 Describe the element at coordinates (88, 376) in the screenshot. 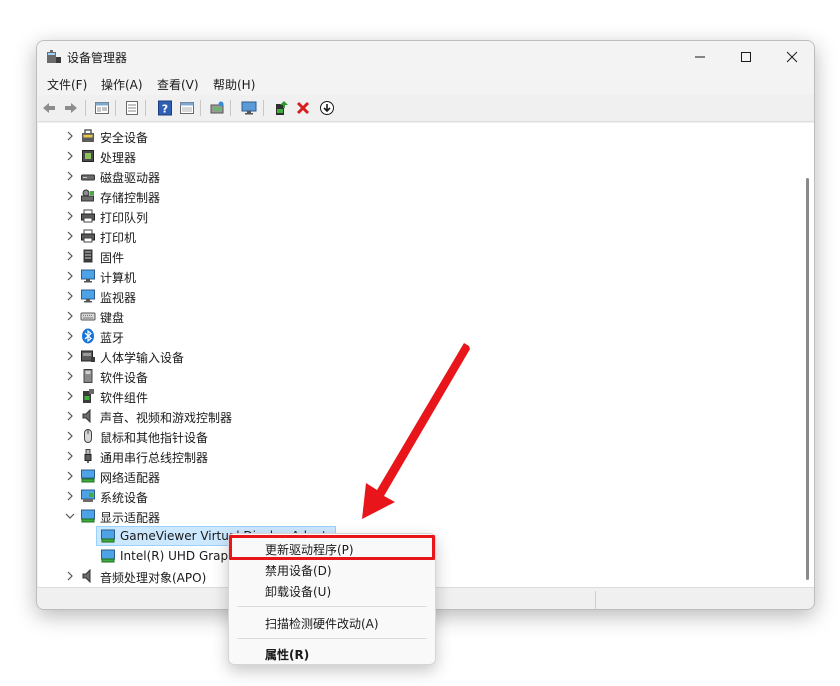

I see `software-device-icon` at that location.